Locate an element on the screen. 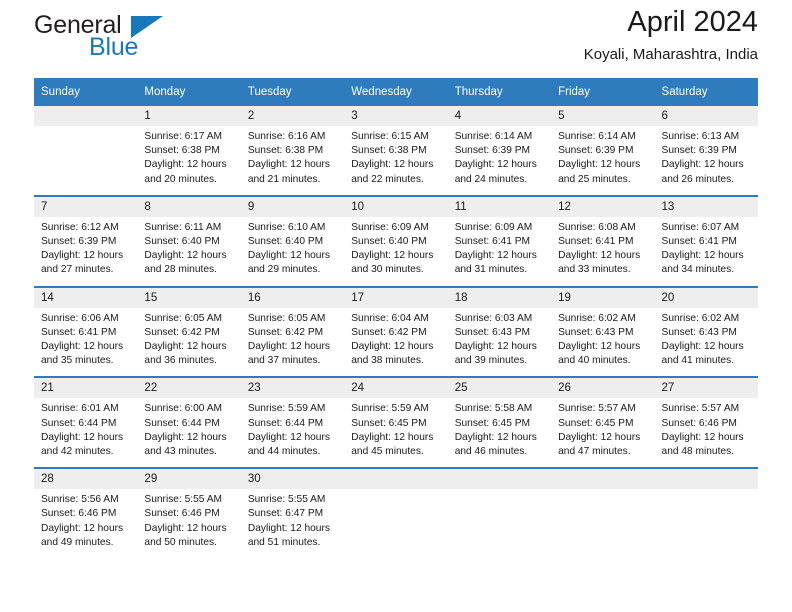 This screenshot has width=792, height=612. day-number is located at coordinates (499, 479).